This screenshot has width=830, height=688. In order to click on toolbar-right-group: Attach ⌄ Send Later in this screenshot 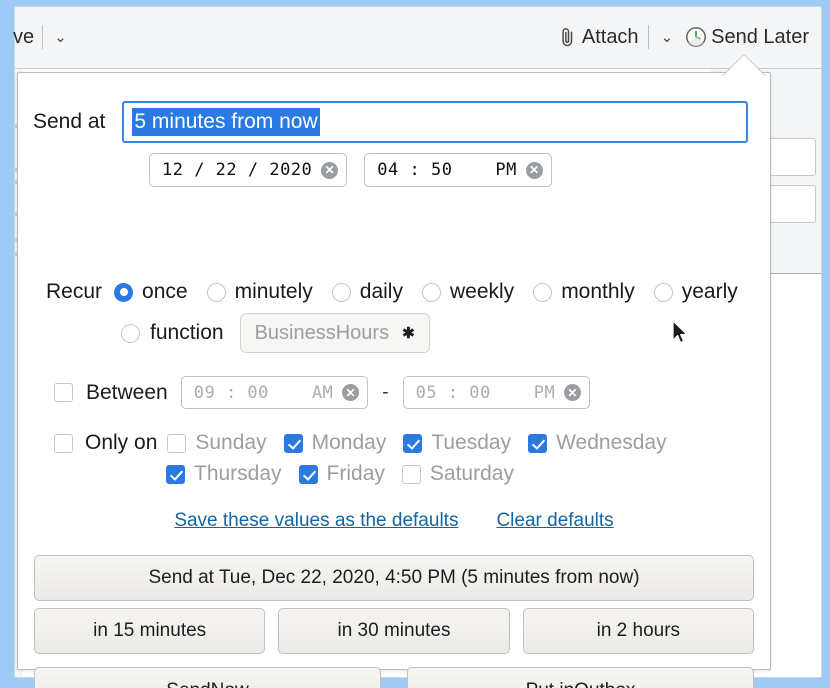, I will do `click(684, 37)`.